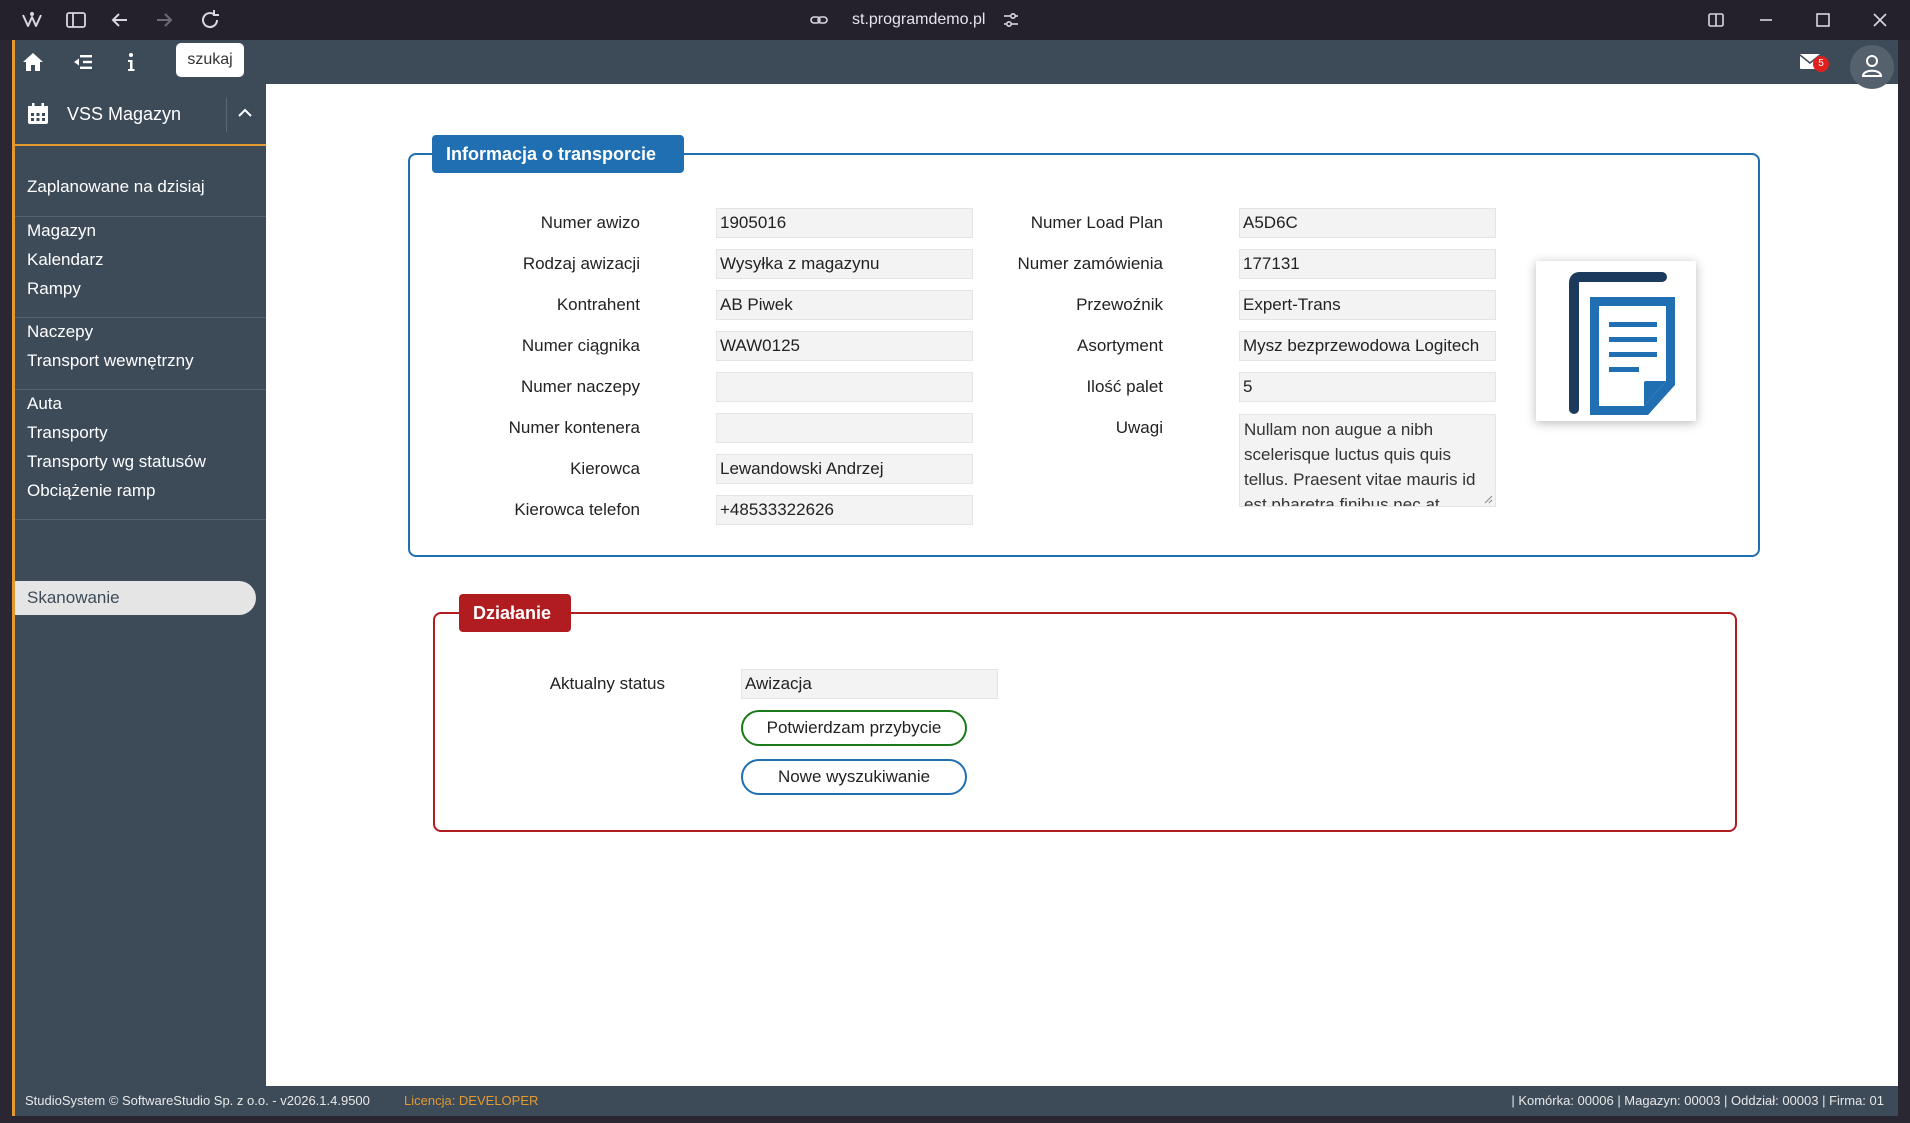 This screenshot has width=1910, height=1123. I want to click on user-icon, so click(1872, 66).